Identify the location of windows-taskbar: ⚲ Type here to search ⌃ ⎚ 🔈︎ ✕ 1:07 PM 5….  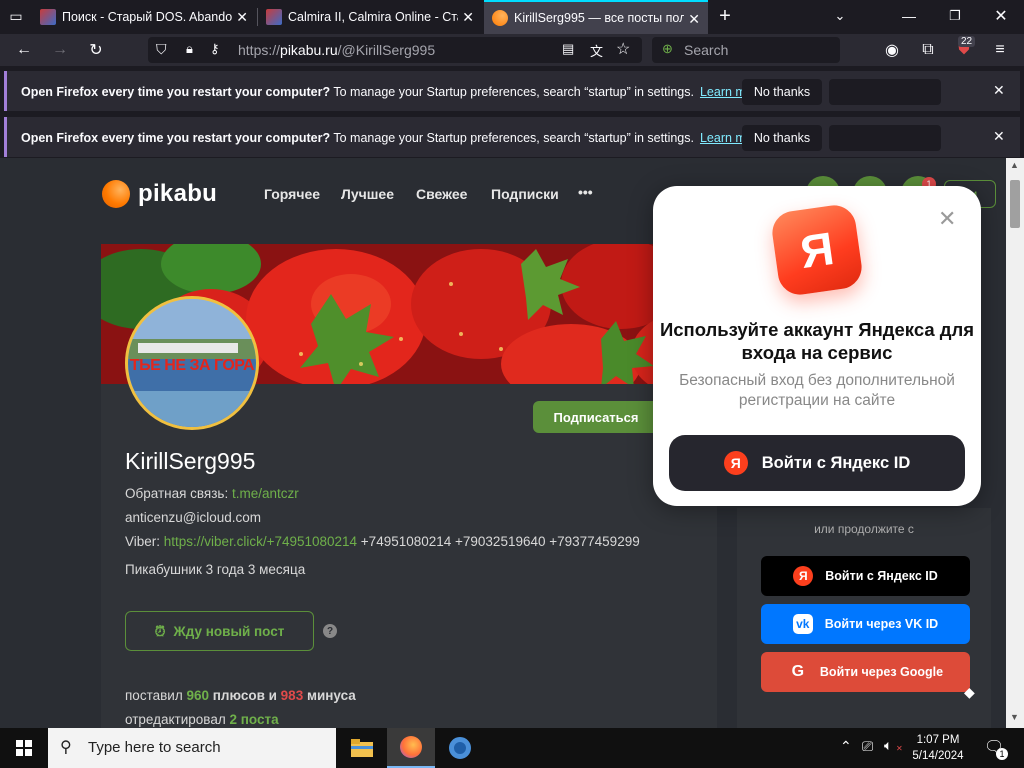
(512, 748).